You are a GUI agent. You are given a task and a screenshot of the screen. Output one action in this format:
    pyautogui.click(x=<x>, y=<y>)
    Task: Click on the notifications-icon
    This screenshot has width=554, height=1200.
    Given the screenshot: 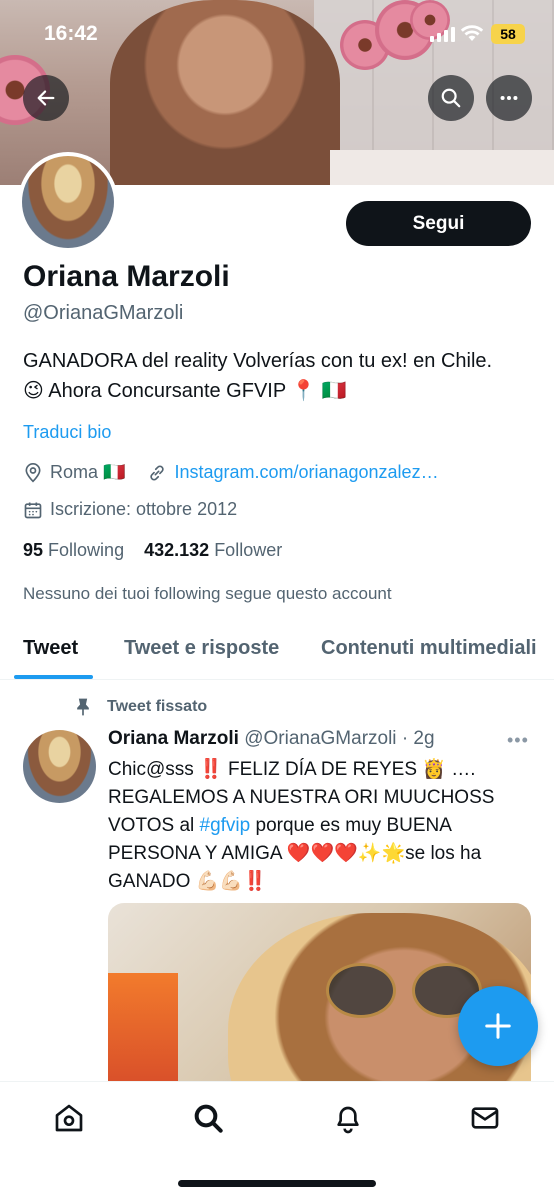 What is the action you would take?
    pyautogui.click(x=348, y=1120)
    